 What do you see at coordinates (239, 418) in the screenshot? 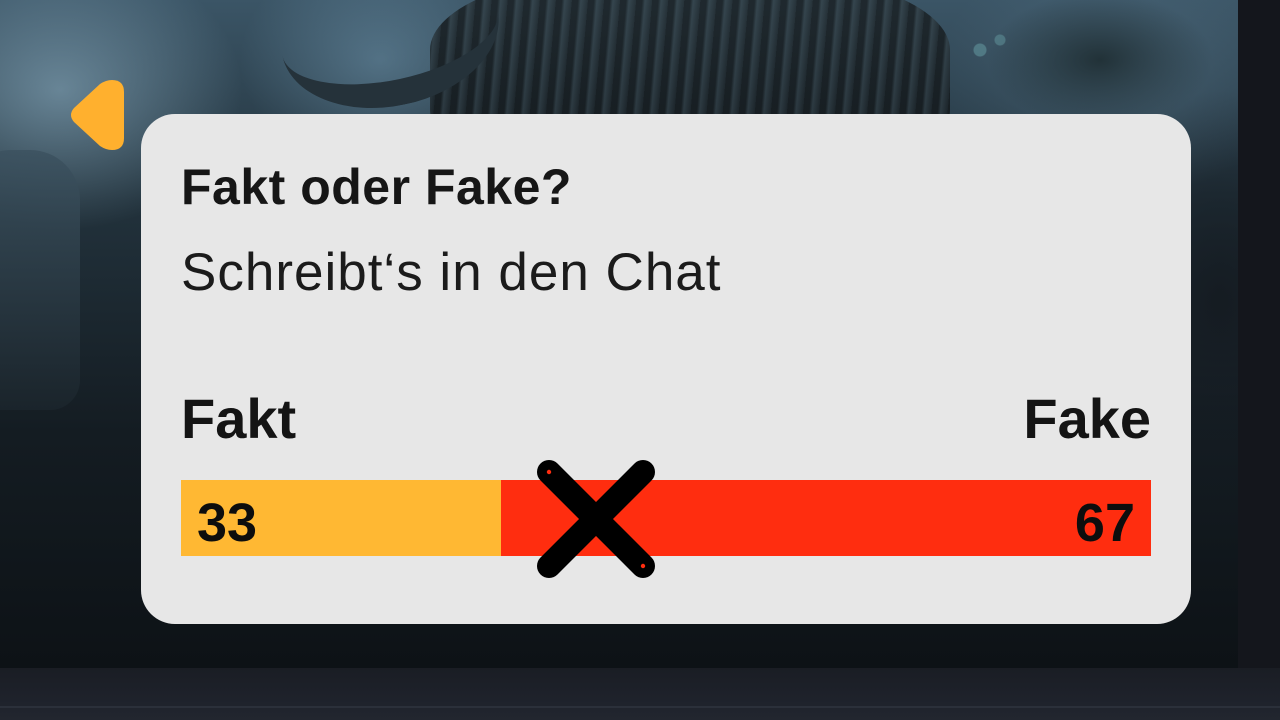
I see `option-label-fakt: Fakt` at bounding box center [239, 418].